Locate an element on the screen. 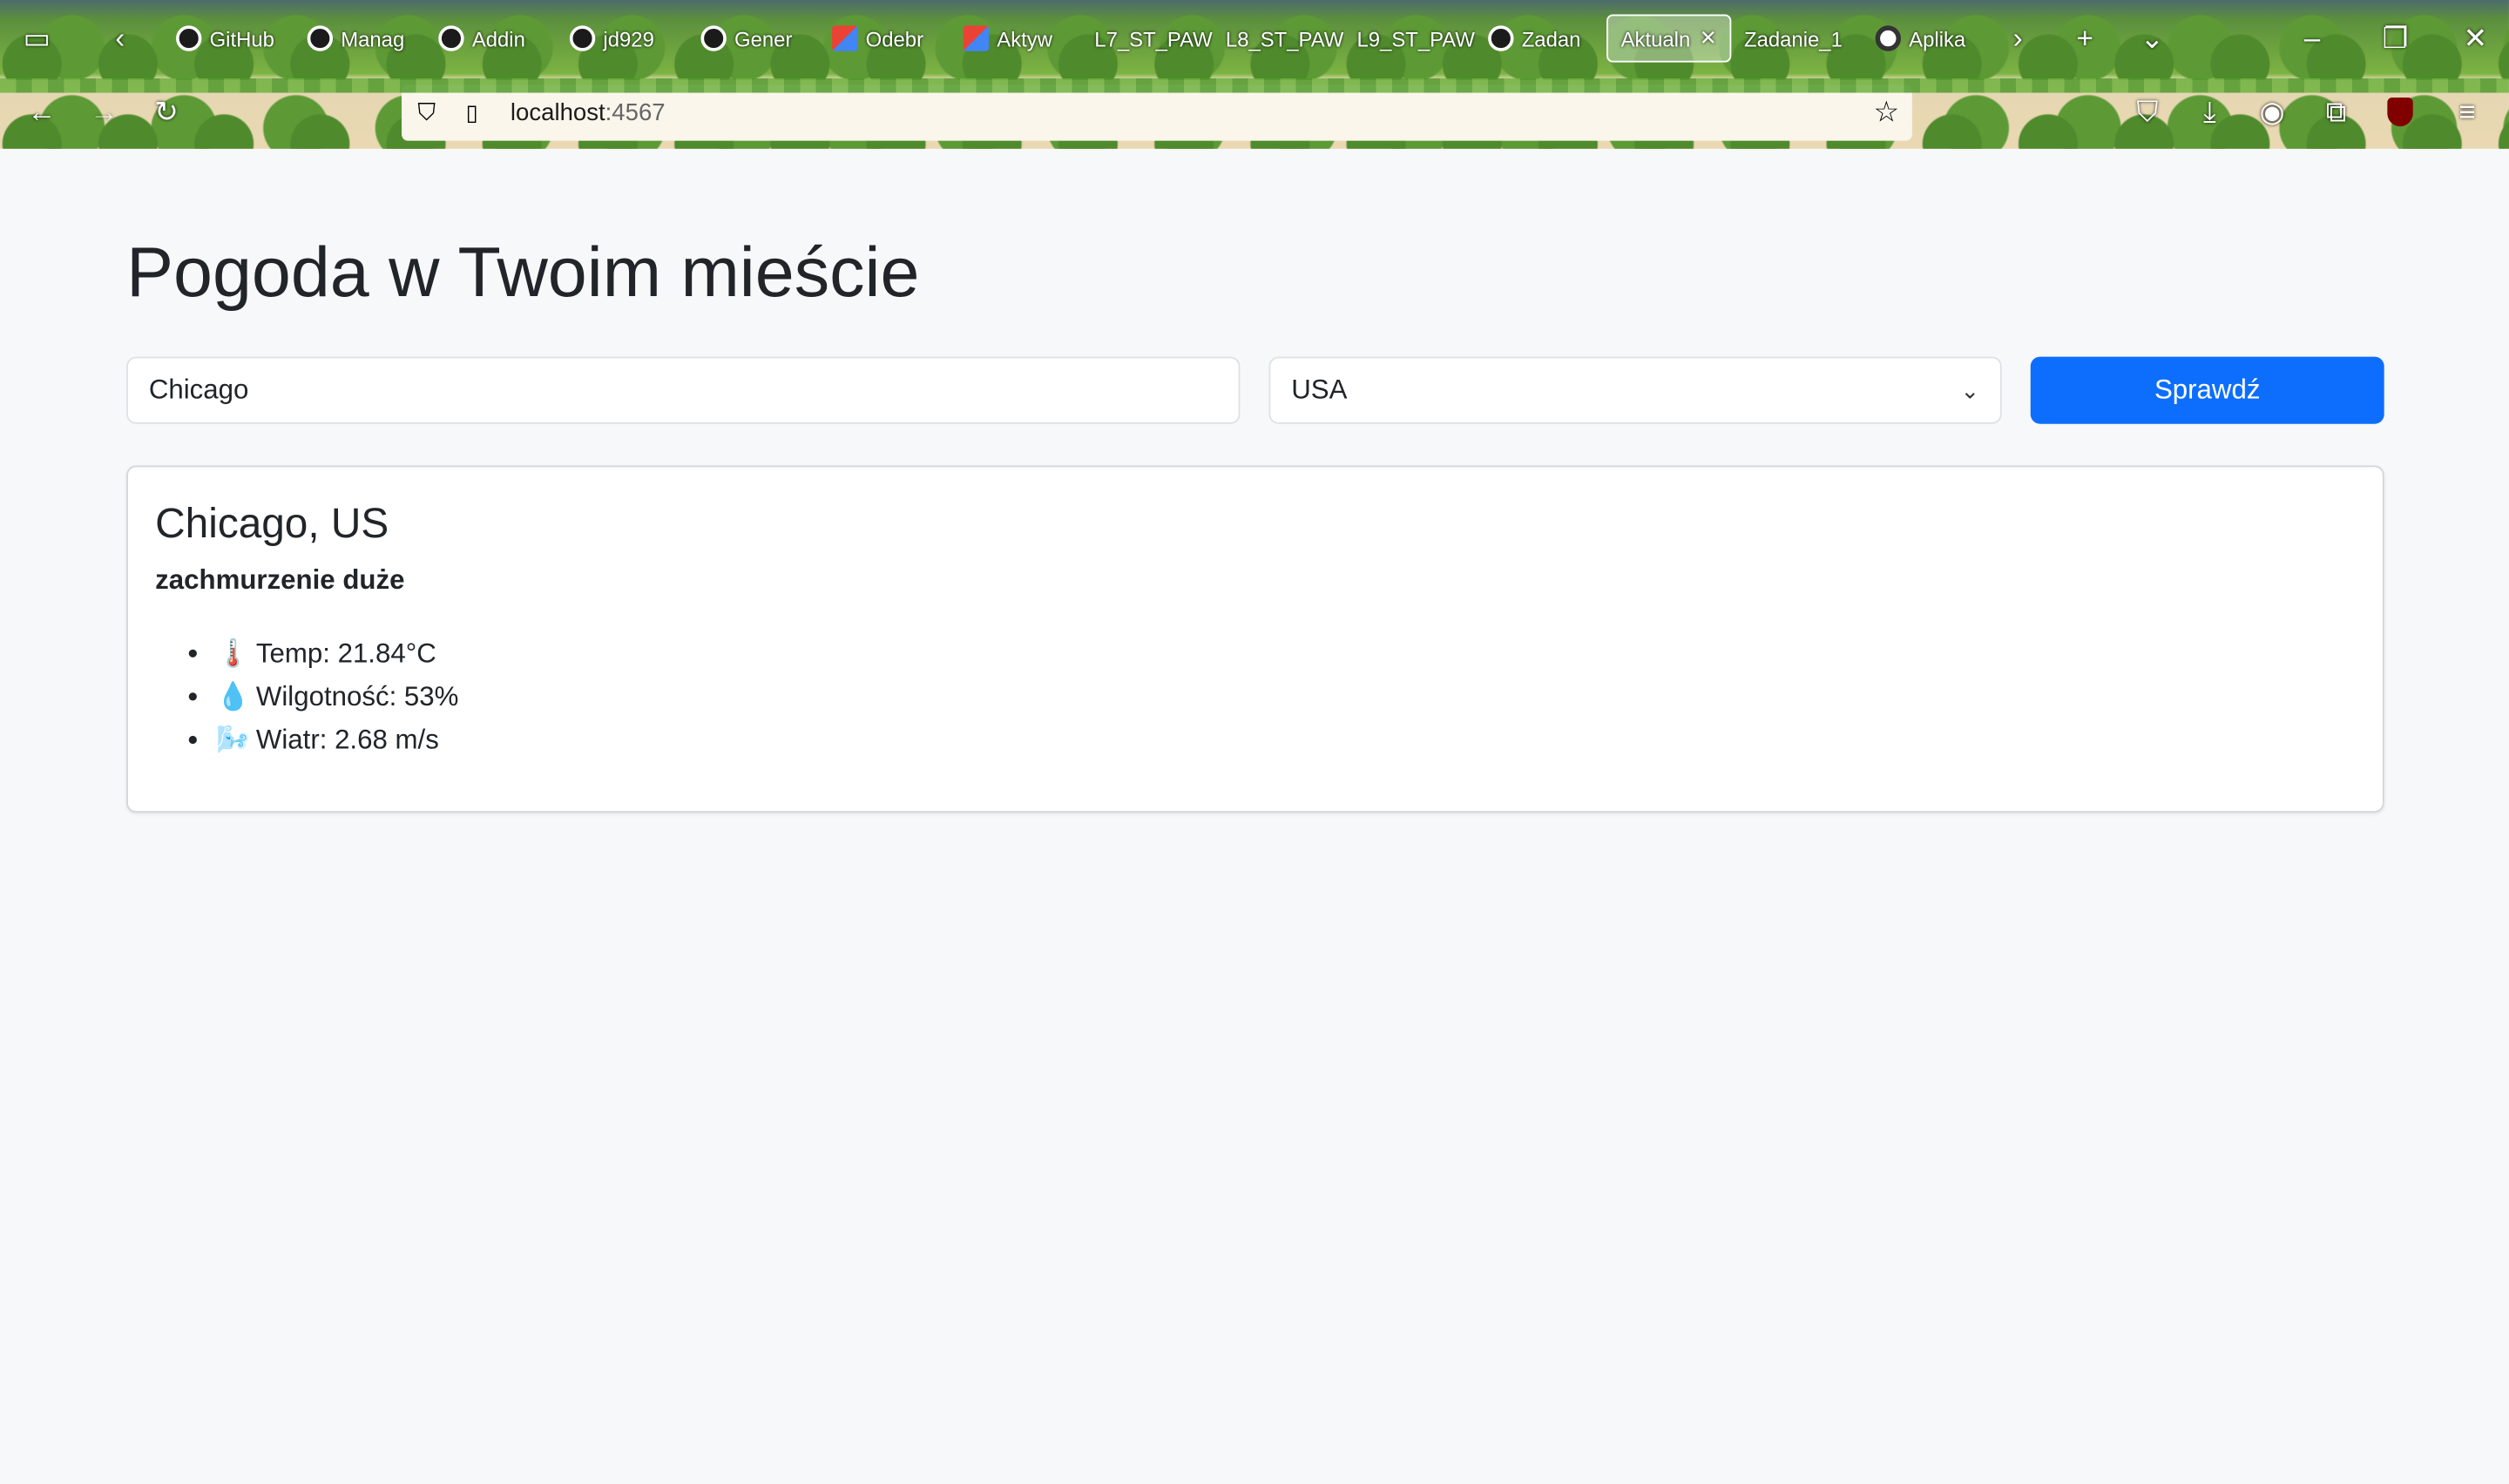  country-select-value: USA is located at coordinates (1319, 389).